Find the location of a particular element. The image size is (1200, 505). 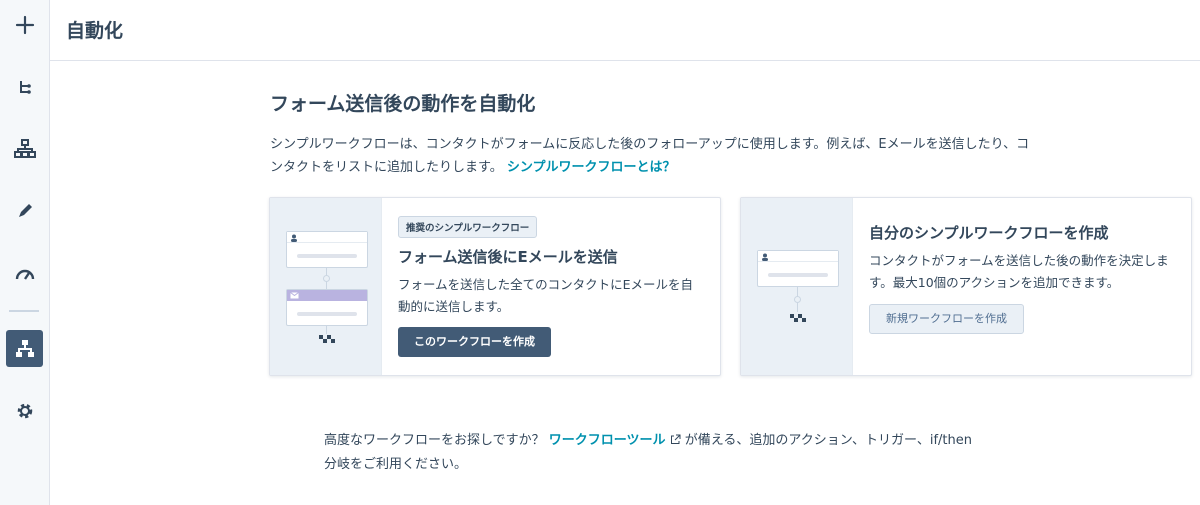

recommended-badge: 推奨のシンプルワークフロー is located at coordinates (468, 227).